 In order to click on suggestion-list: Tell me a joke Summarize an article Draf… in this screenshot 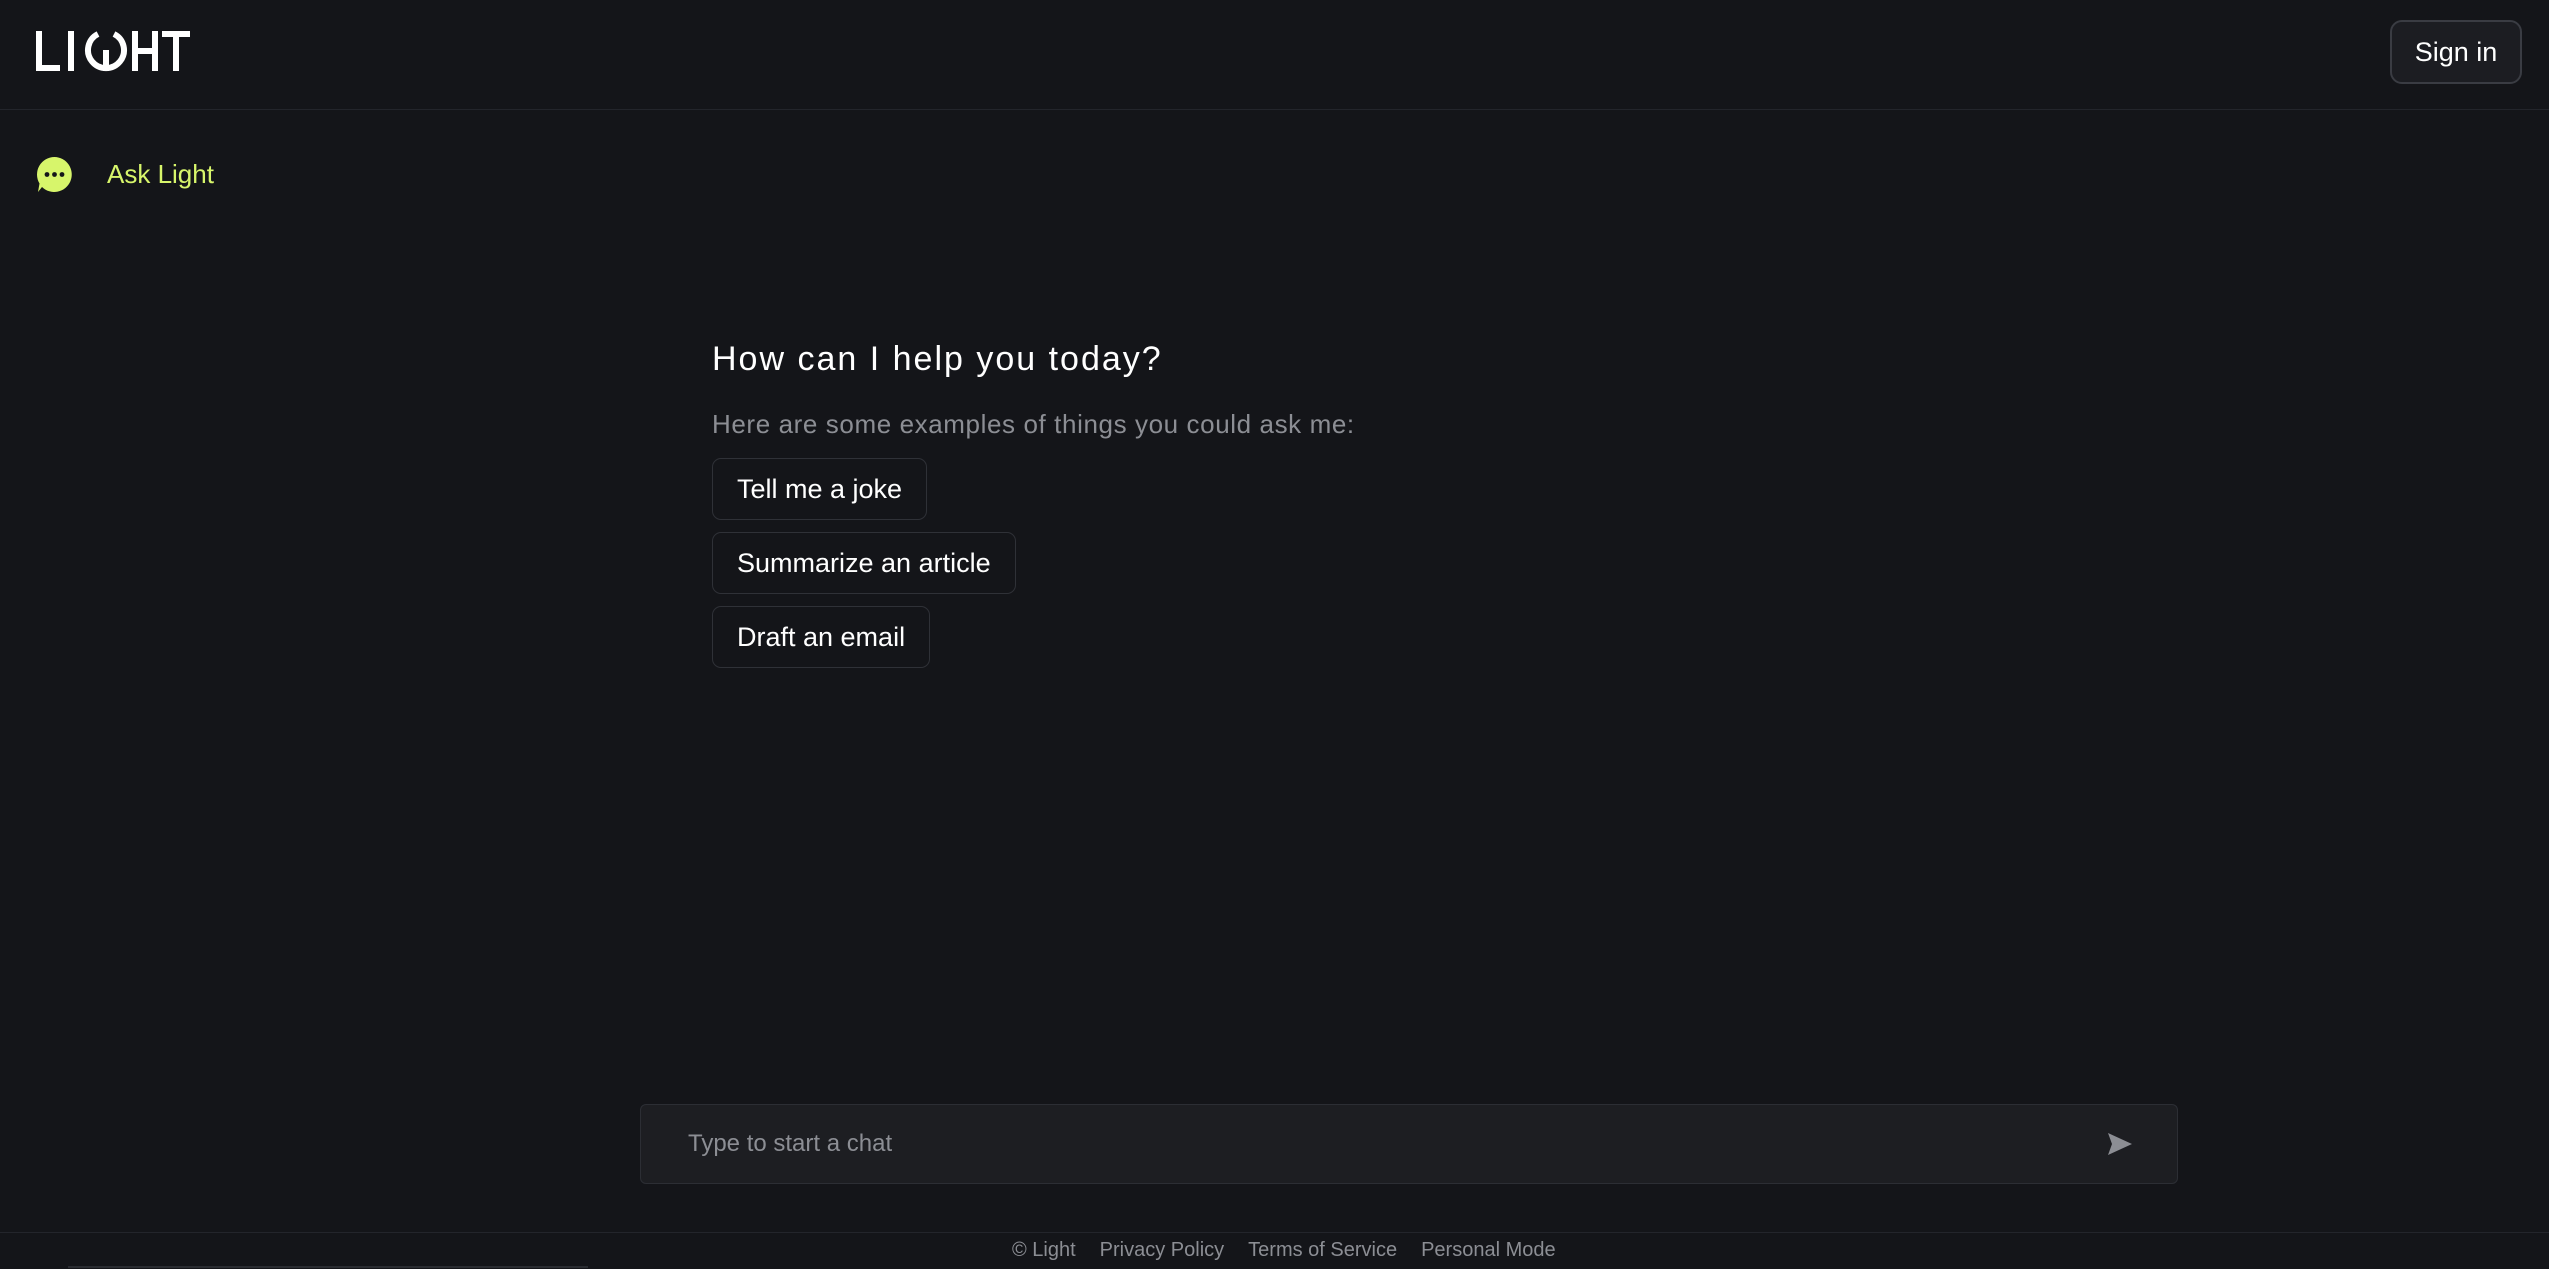, I will do `click(1033, 569)`.